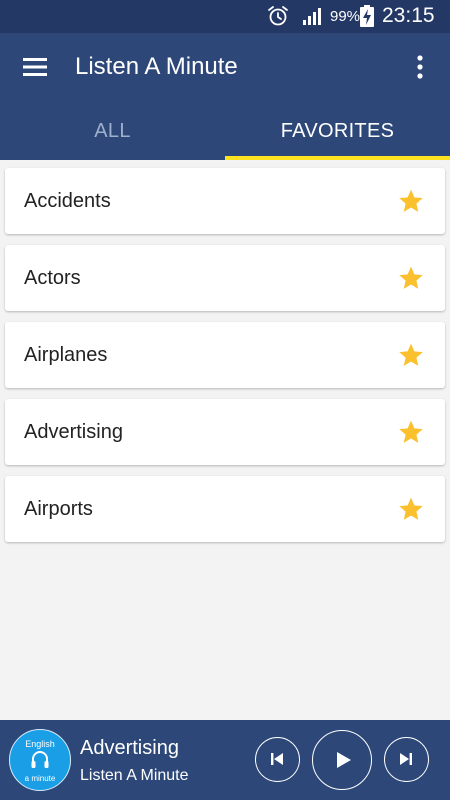 The height and width of the screenshot is (800, 450). I want to click on skip-previous-icon, so click(277, 759).